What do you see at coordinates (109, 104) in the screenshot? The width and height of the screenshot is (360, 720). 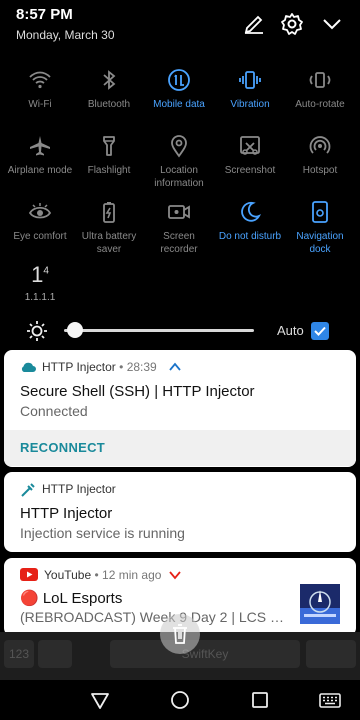 I see `tile-label: Bluetooth` at bounding box center [109, 104].